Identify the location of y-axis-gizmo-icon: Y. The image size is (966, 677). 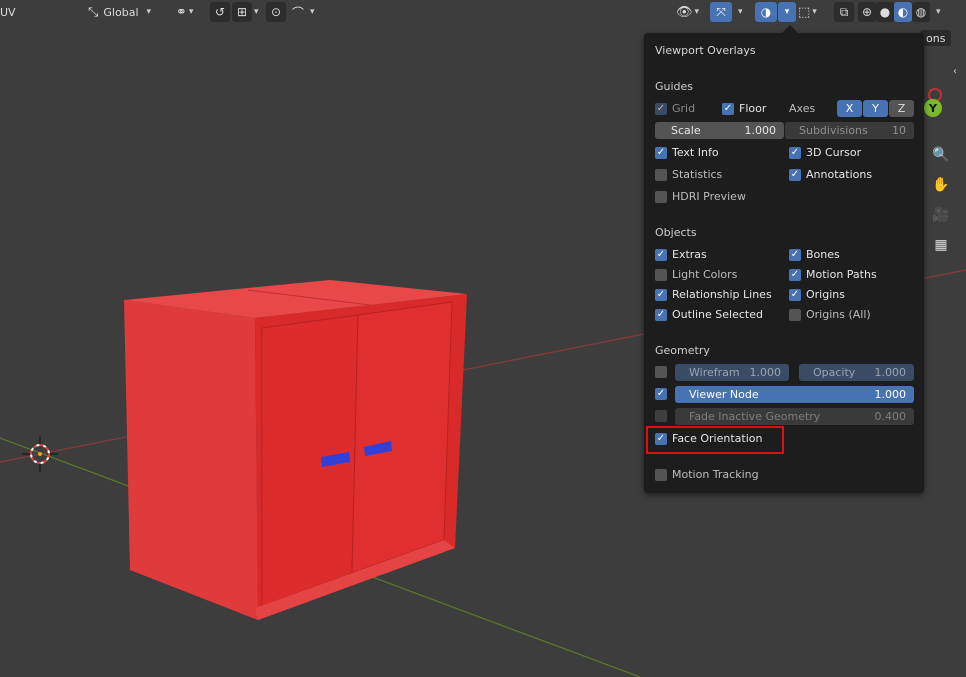
(933, 108).